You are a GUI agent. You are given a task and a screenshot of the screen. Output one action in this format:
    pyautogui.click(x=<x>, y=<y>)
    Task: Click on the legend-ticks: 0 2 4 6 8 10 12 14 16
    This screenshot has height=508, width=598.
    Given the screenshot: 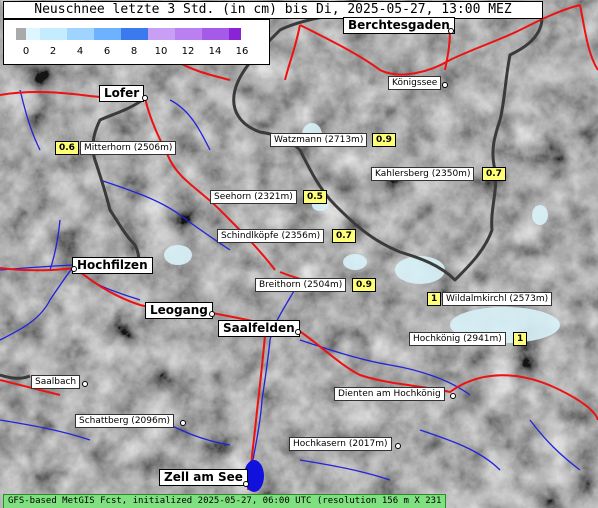 What is the action you would take?
    pyautogui.click(x=136, y=52)
    